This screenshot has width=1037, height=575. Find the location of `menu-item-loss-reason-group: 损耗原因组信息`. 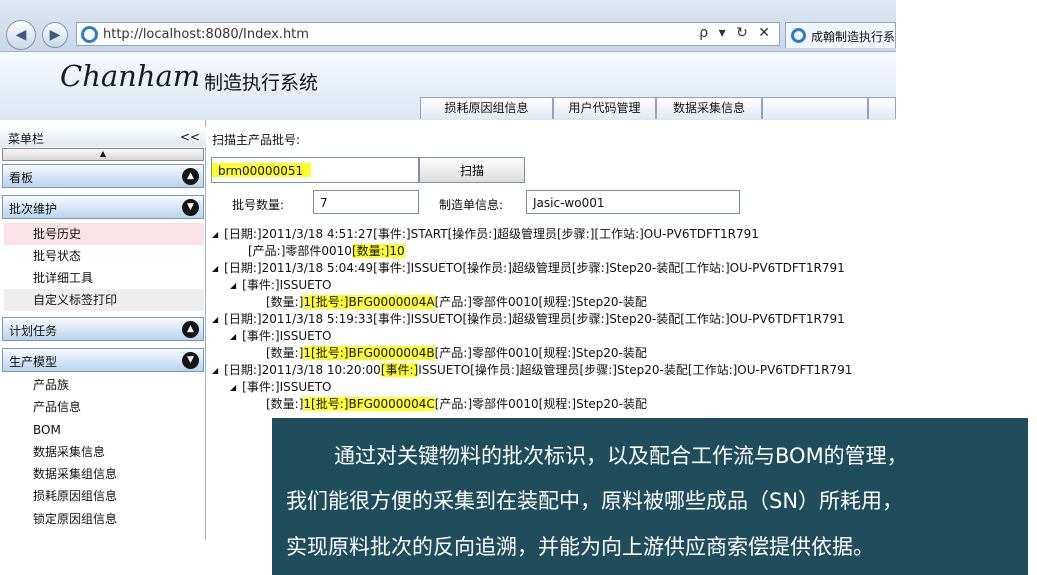

menu-item-loss-reason-group: 损耗原因组信息 is located at coordinates (104, 496).